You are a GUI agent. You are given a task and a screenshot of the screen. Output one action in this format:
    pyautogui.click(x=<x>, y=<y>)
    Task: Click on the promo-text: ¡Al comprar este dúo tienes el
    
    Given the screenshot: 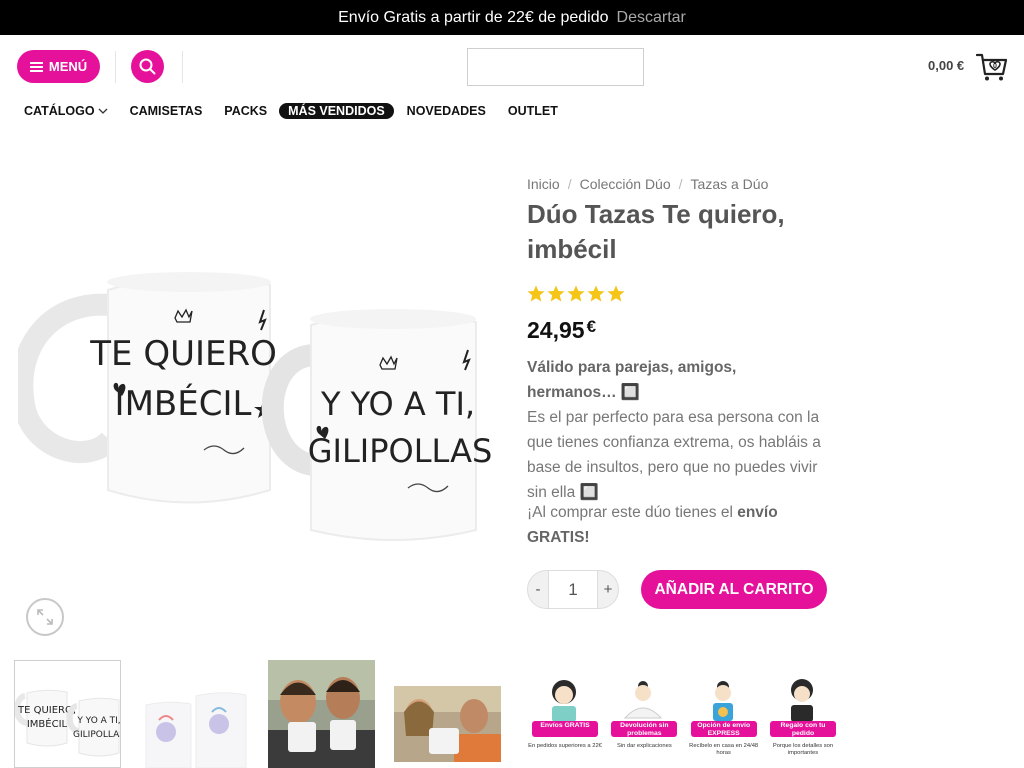 What is the action you would take?
    pyautogui.click(x=632, y=512)
    